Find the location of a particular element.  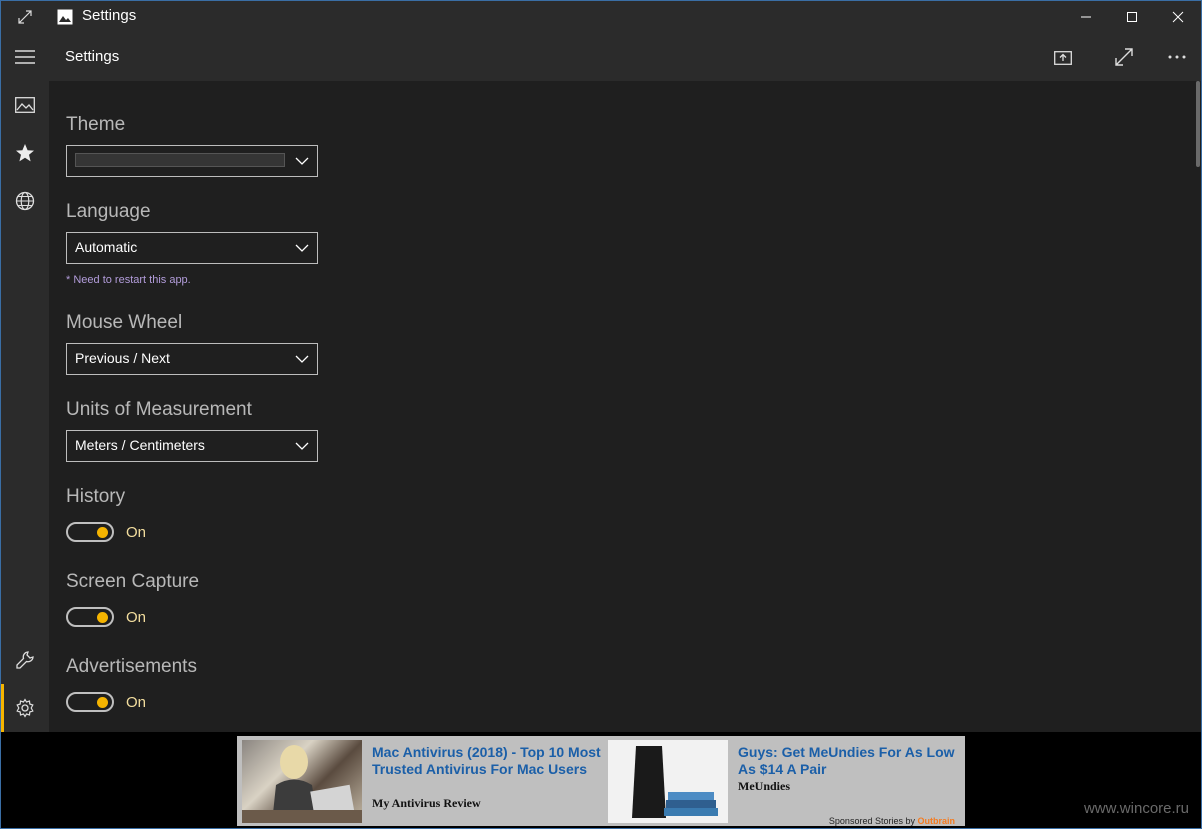

screen-capture-toggle is located at coordinates (90, 617).